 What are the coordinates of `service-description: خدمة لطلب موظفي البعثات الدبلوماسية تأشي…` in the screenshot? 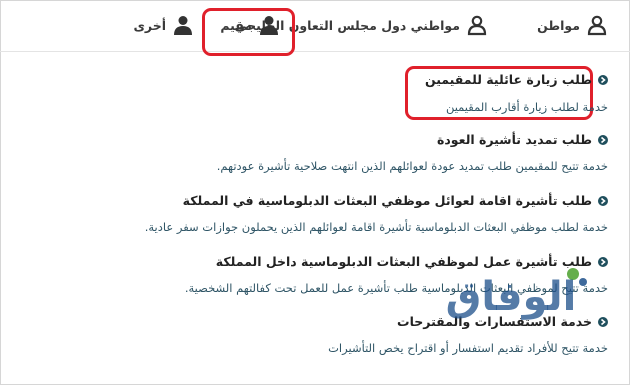 It's located at (376, 227).